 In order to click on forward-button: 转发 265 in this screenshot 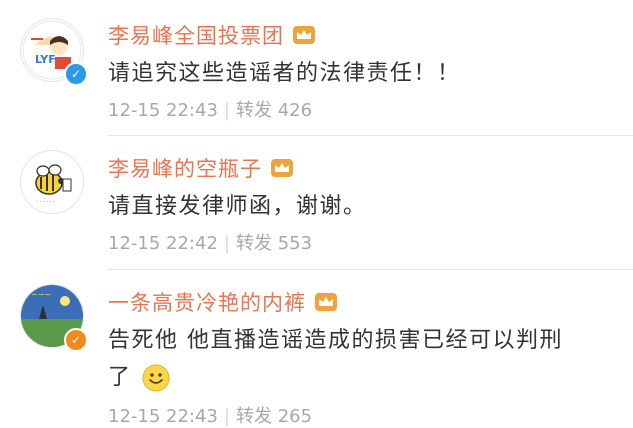, I will do `click(274, 416)`.